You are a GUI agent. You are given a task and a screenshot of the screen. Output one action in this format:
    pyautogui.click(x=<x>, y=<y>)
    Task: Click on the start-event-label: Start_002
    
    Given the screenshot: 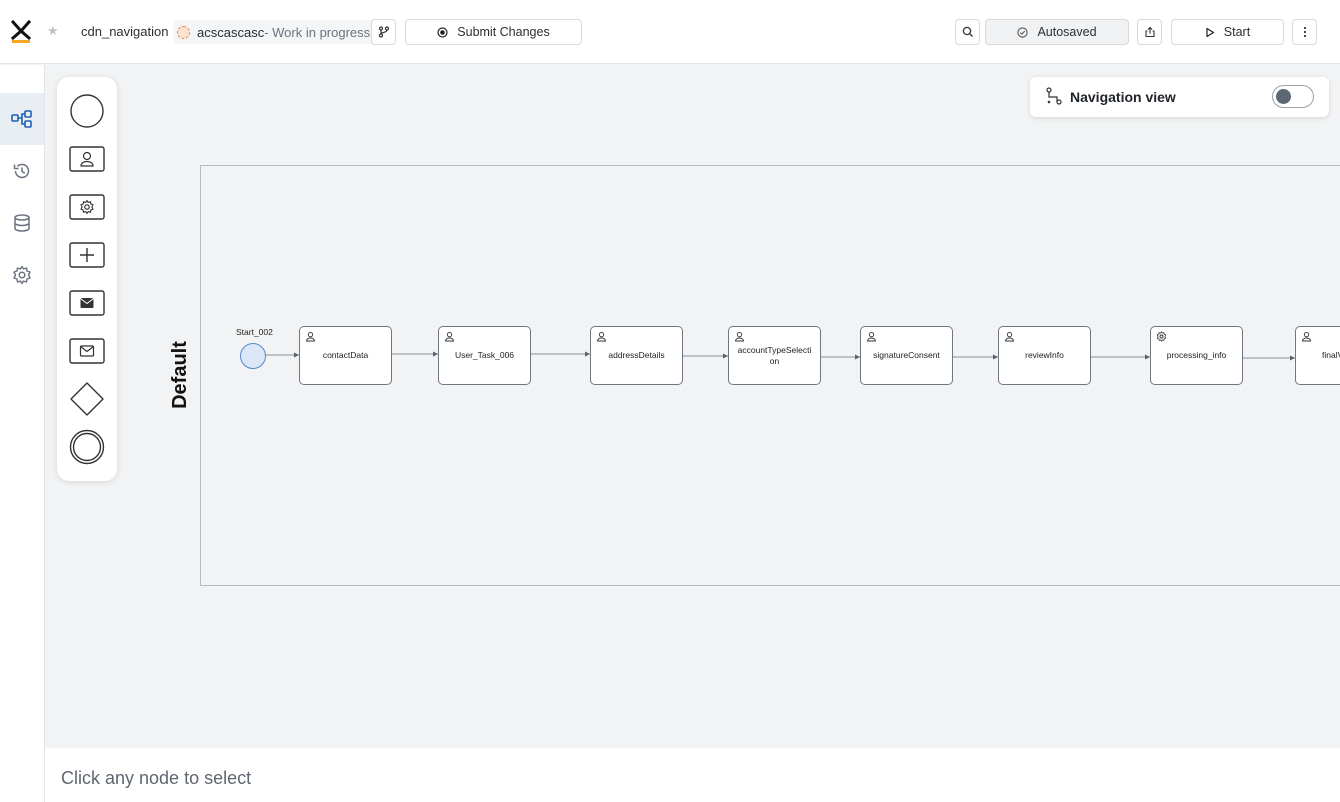 What is the action you would take?
    pyautogui.click(x=254, y=332)
    